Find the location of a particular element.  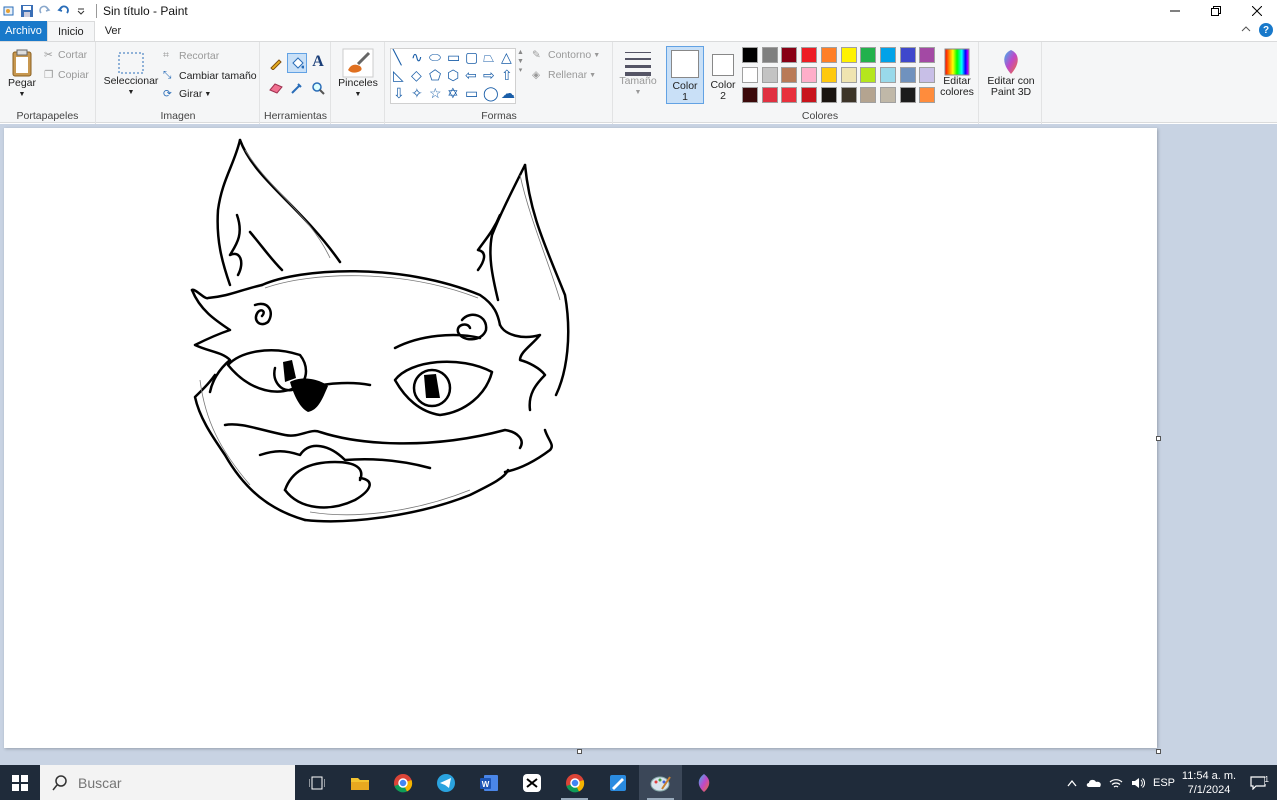

paint3d-button: Editar con Paint 3D is located at coordinates (1011, 73).